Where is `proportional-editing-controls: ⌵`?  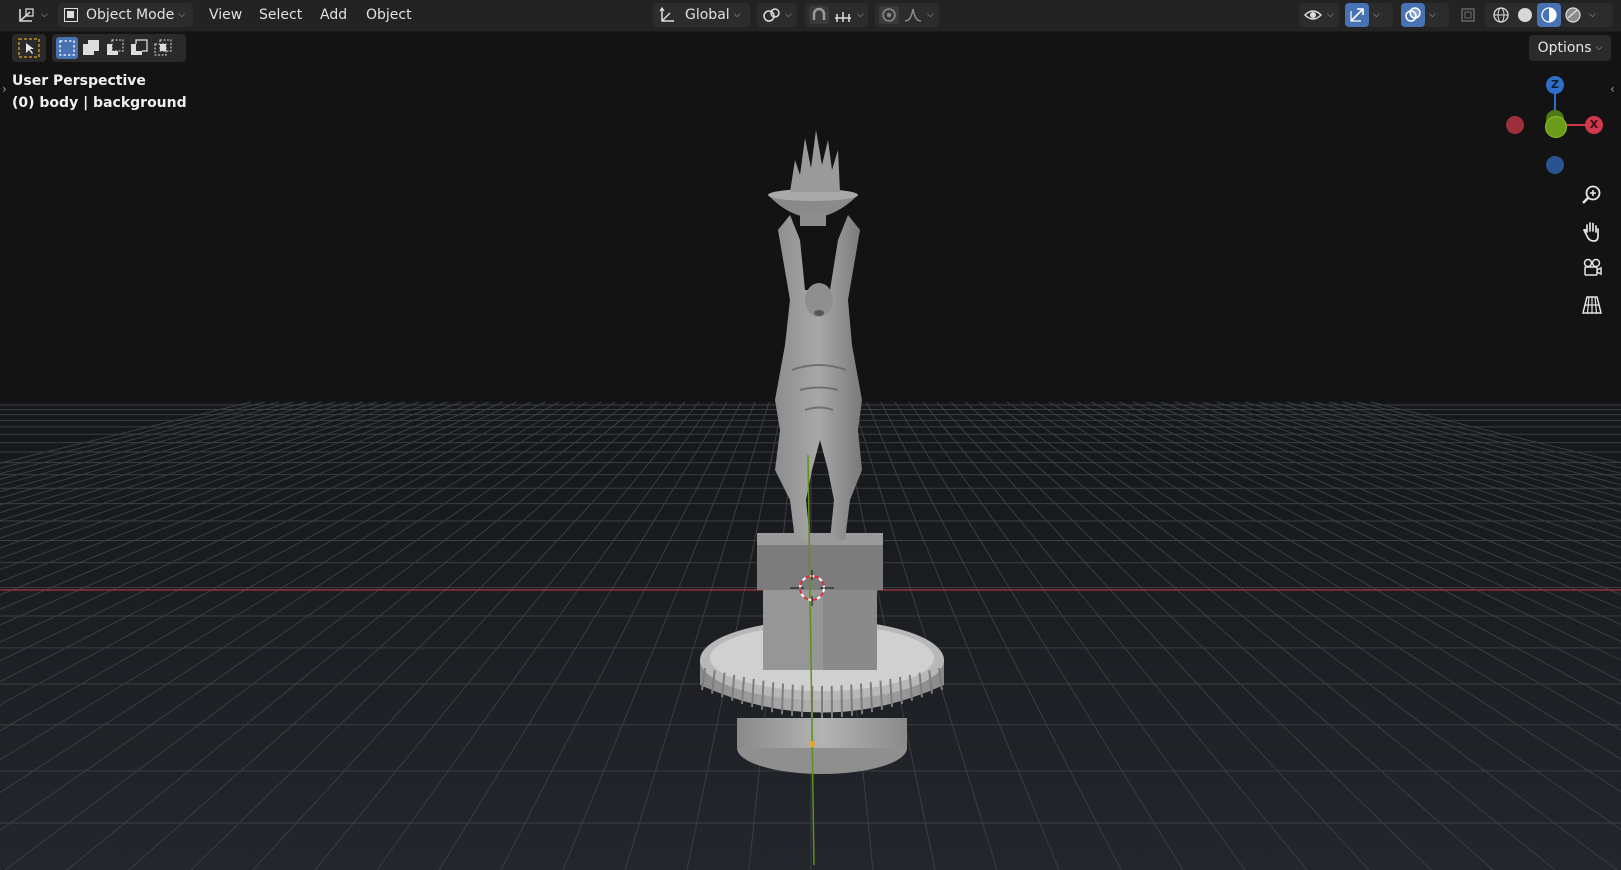 proportional-editing-controls: ⌵ is located at coordinates (907, 15).